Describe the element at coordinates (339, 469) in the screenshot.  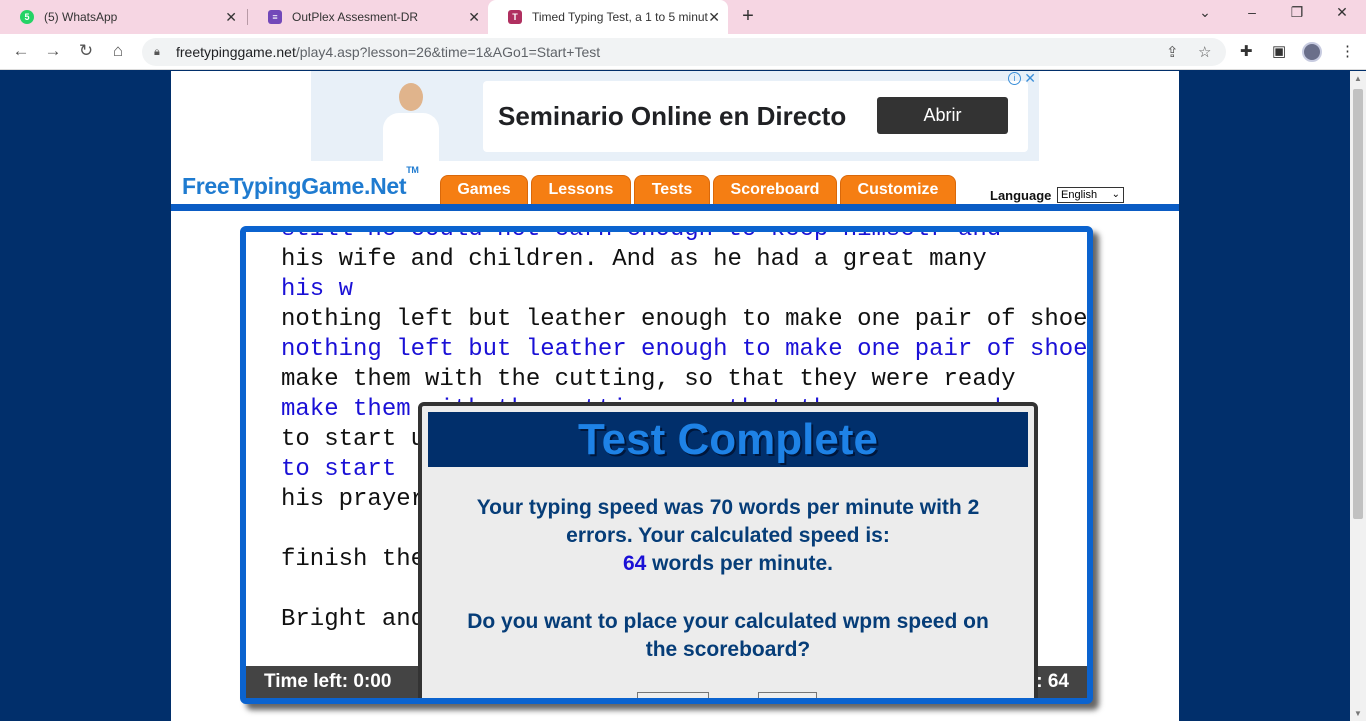
I see `text-line: to start` at that location.